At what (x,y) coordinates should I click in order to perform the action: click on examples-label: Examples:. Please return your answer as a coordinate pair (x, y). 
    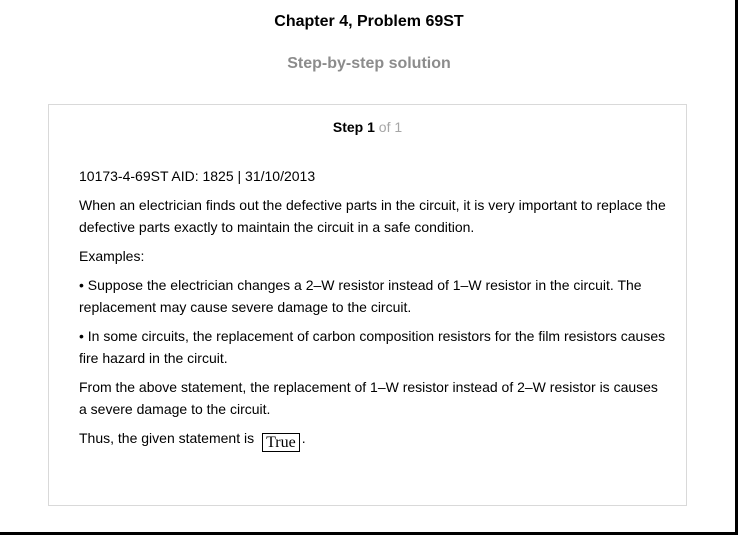
    Looking at the image, I should click on (112, 256).